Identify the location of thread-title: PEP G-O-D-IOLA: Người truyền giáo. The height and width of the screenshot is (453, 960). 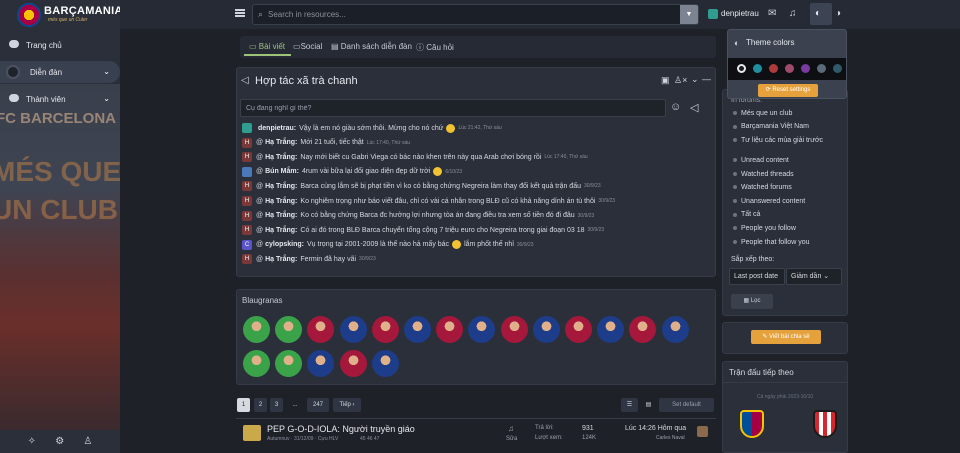
(341, 429).